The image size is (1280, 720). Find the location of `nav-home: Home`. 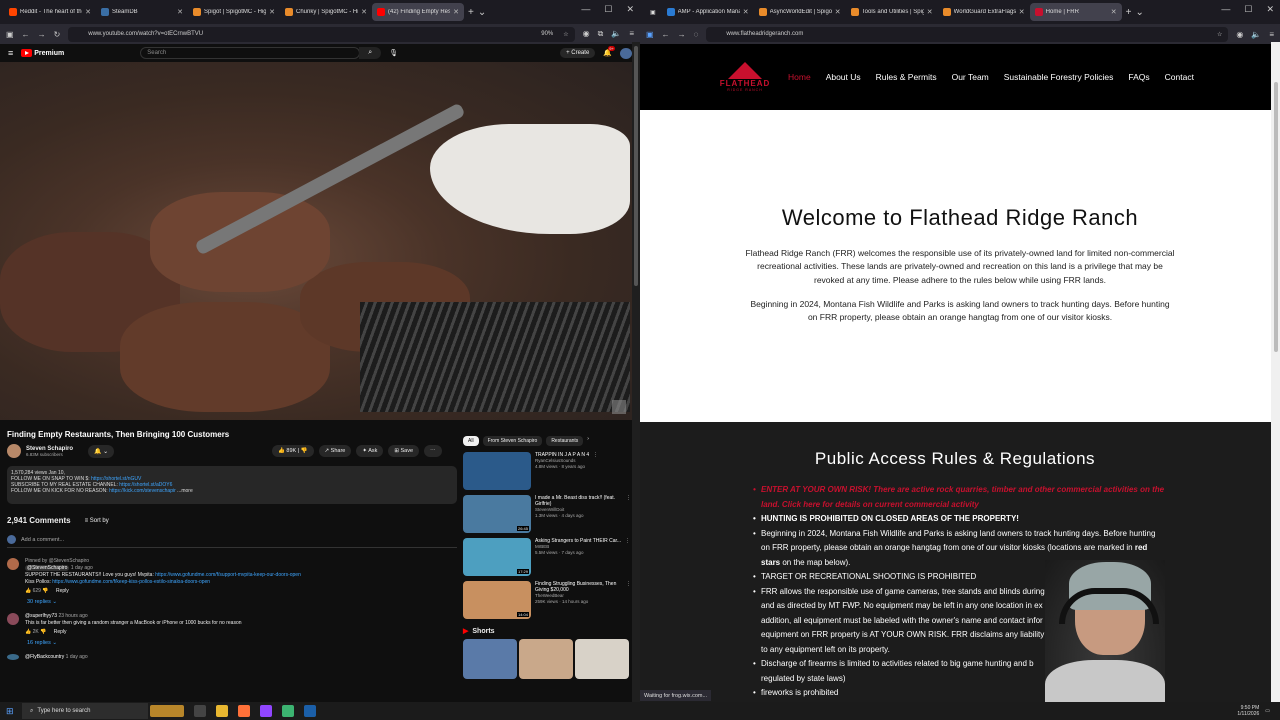

nav-home: Home is located at coordinates (799, 77).